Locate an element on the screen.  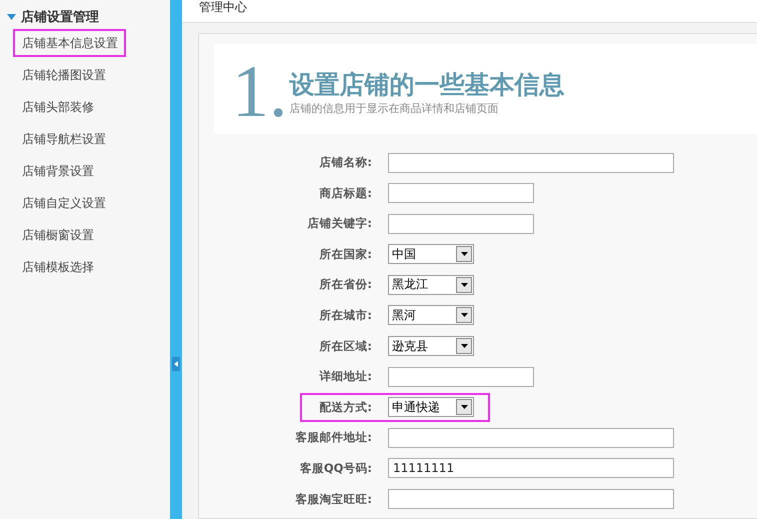
field-label: 所在国家: is located at coordinates (345, 254).